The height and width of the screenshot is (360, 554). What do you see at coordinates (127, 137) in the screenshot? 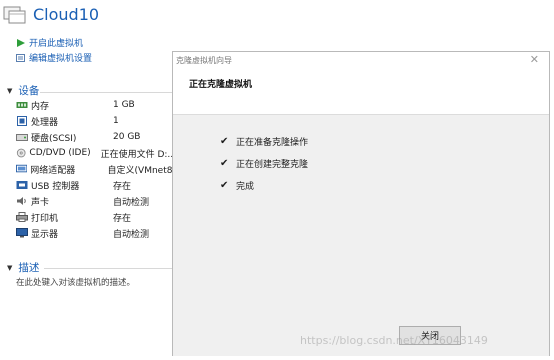
I see `device-value: 20 GB` at bounding box center [127, 137].